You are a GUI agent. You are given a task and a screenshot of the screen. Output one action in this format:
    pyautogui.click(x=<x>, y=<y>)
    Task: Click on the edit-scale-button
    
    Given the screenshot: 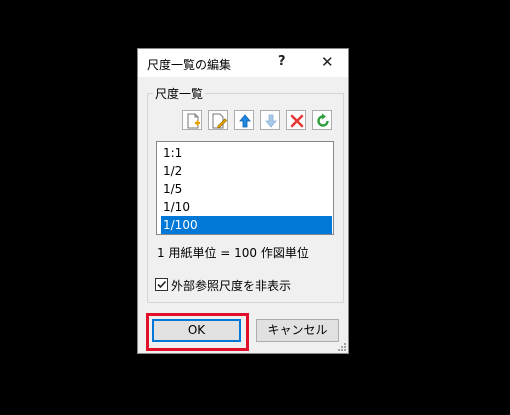 What is the action you would take?
    pyautogui.click(x=218, y=120)
    